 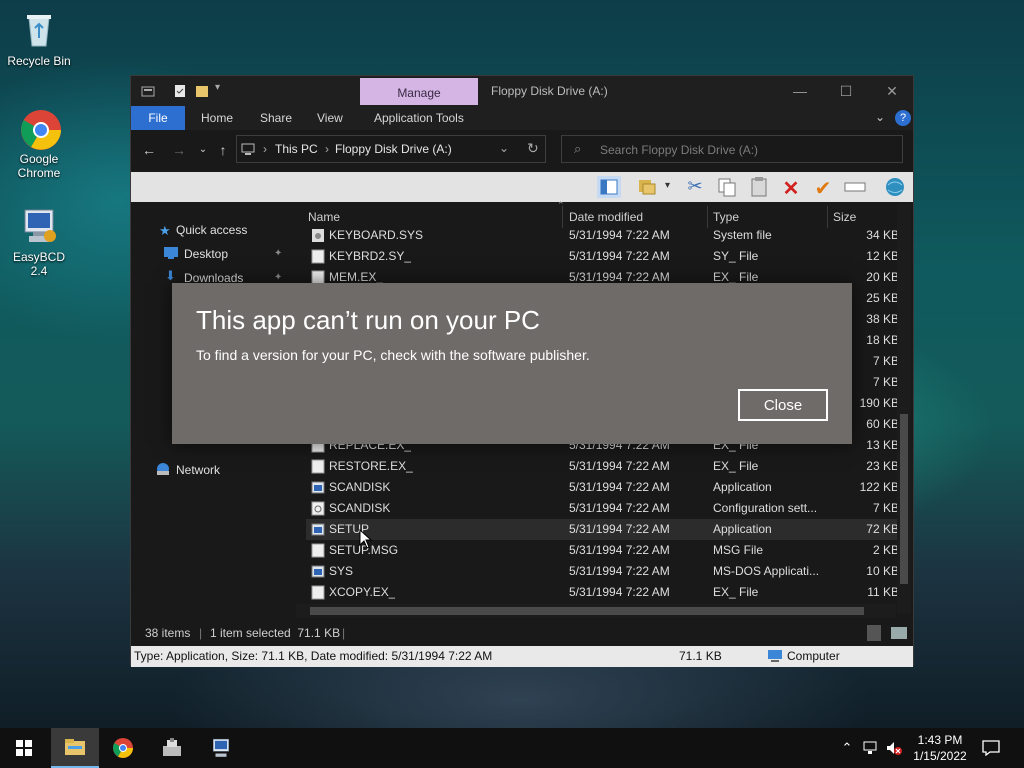 I want to click on taskbar-app-installer, so click(x=172, y=748).